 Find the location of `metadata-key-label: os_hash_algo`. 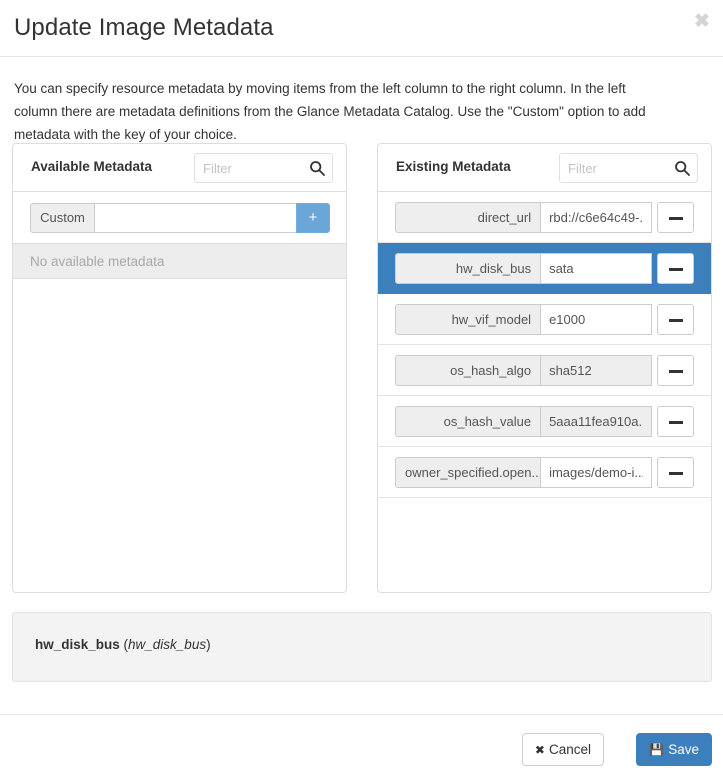

metadata-key-label: os_hash_algo is located at coordinates (468, 370).